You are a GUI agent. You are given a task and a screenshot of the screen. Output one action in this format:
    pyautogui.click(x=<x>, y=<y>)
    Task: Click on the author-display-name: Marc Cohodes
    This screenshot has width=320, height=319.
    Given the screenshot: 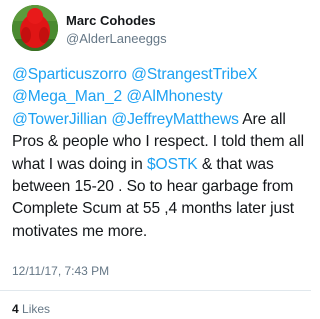 What is the action you would take?
    pyautogui.click(x=111, y=20)
    